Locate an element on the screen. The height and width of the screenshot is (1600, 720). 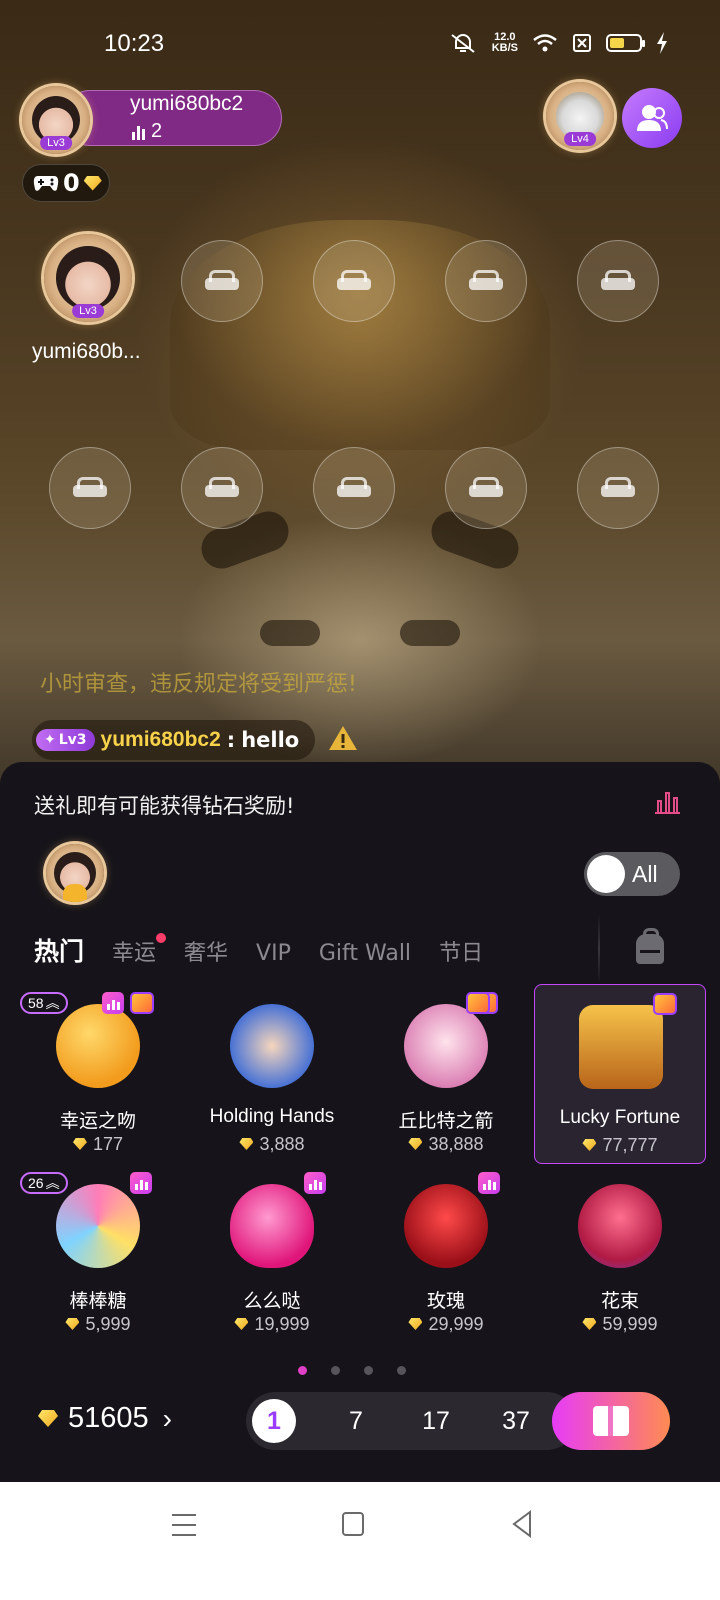
chevron-up-icon: ︽ is located at coordinates (52, 1183).